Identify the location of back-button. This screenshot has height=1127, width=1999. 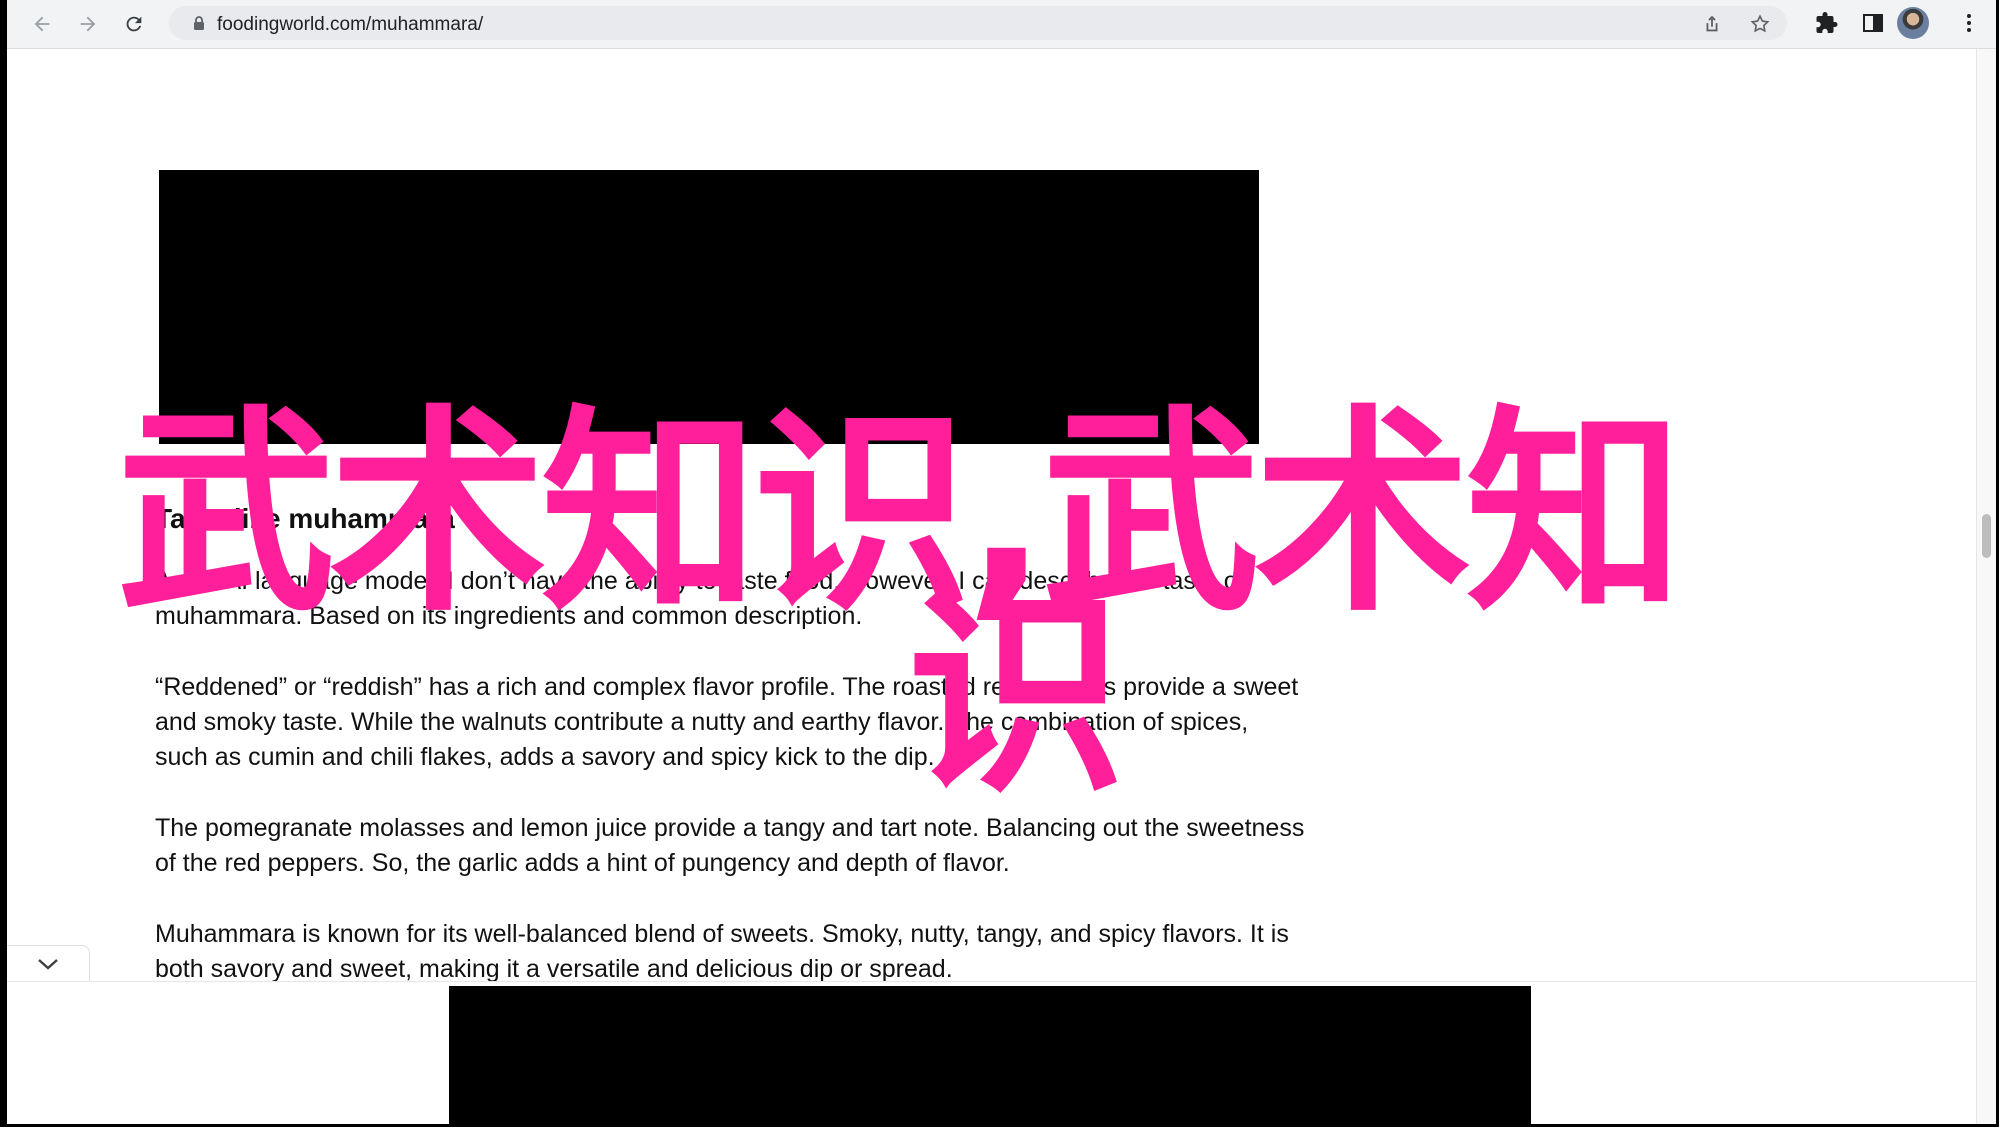
(42, 24).